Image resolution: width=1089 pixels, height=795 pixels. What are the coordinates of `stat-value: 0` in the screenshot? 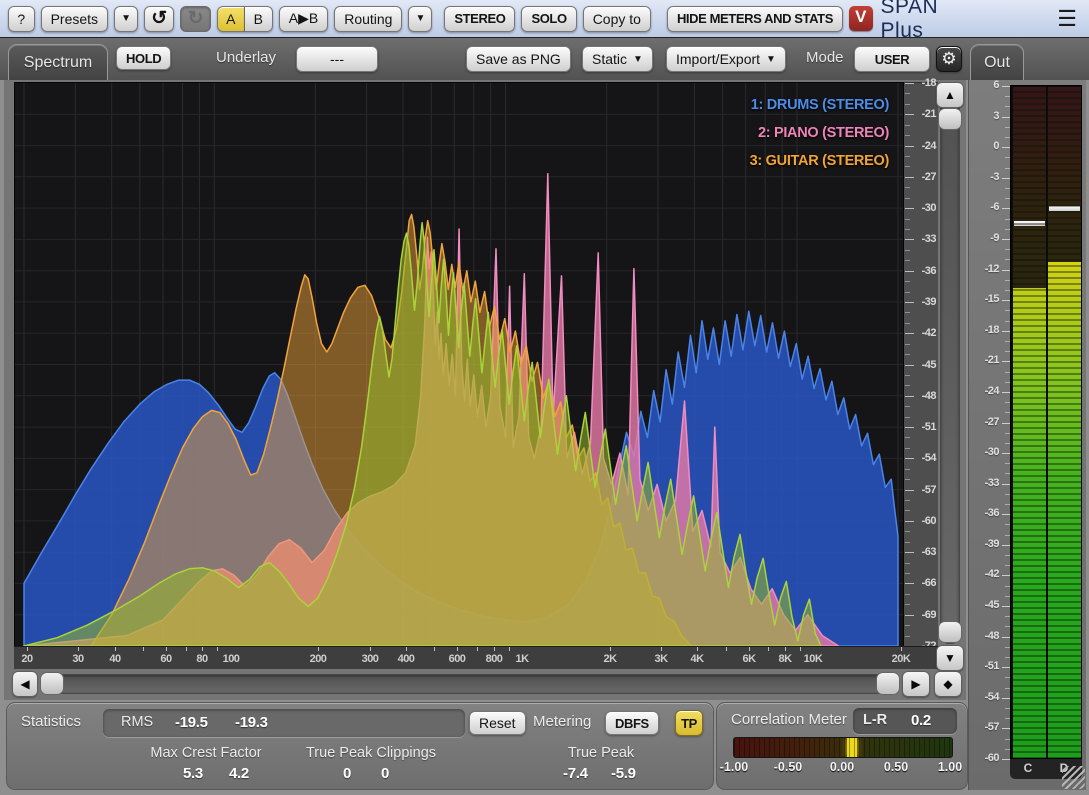 It's located at (385, 773).